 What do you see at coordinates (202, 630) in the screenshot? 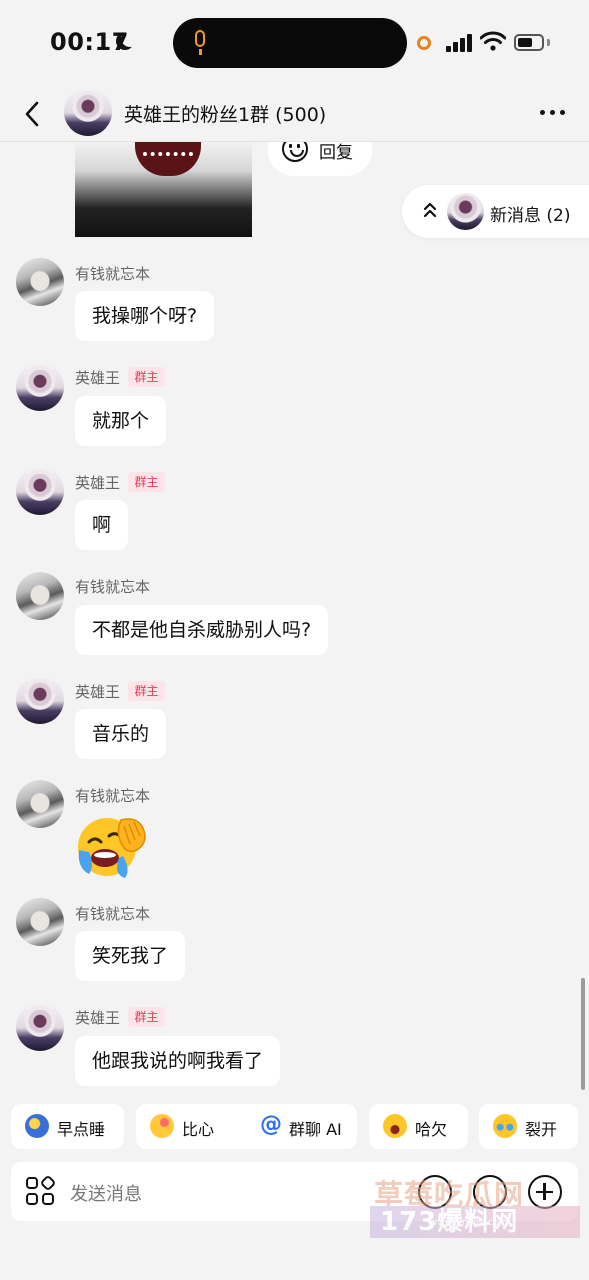
I see `message-bubble: 不都是他自杀威胁别人吗?` at bounding box center [202, 630].